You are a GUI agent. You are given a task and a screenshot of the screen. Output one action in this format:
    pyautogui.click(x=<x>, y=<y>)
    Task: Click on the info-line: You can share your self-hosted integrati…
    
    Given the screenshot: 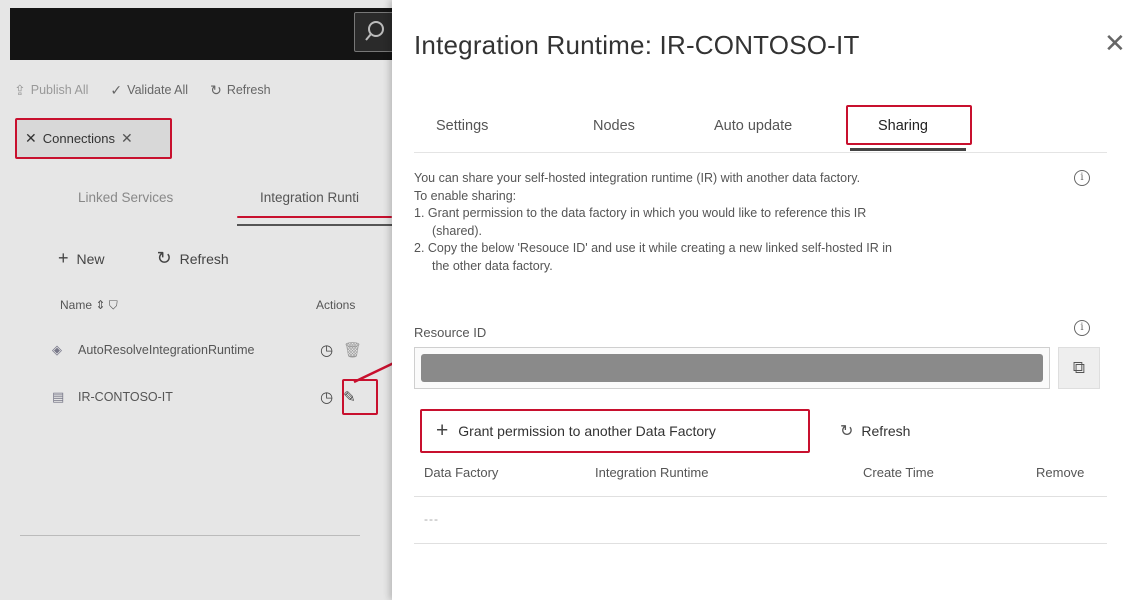 What is the action you would take?
    pyautogui.click(x=637, y=178)
    